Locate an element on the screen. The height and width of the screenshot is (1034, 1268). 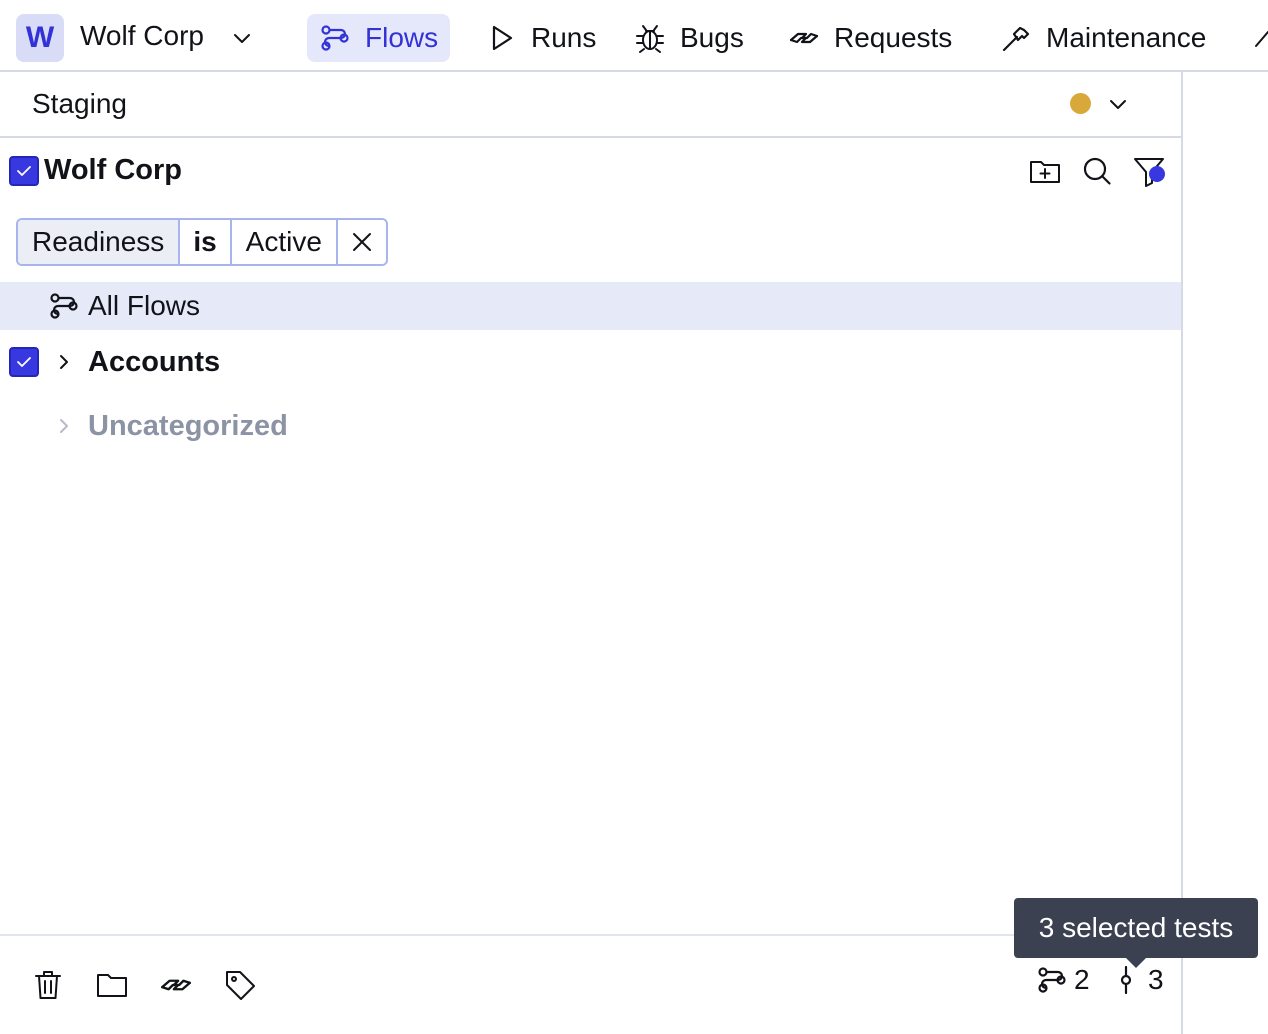
nav-tab-maintenance: Maintenance is located at coordinates (1103, 38).